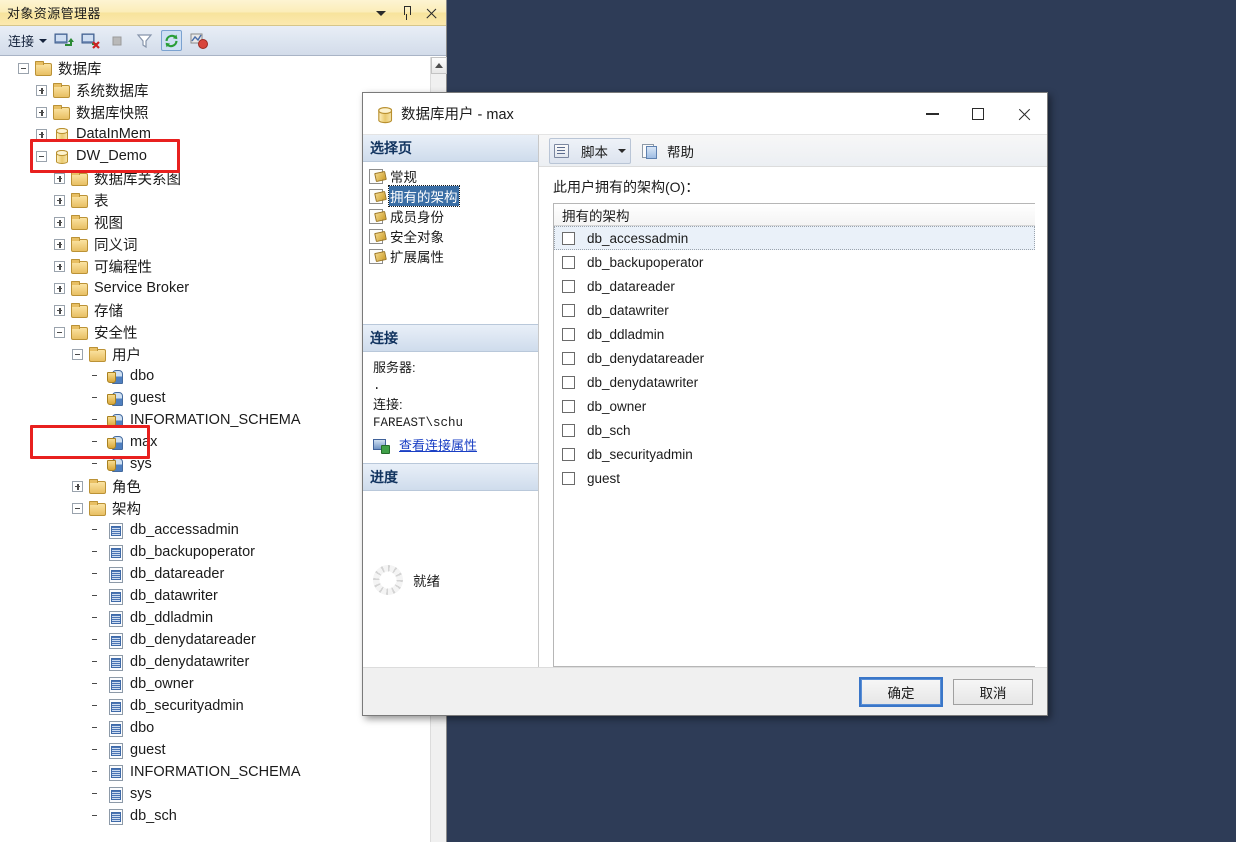 This screenshot has height=842, width=1236. What do you see at coordinates (172, 40) in the screenshot?
I see `refresh-icon` at bounding box center [172, 40].